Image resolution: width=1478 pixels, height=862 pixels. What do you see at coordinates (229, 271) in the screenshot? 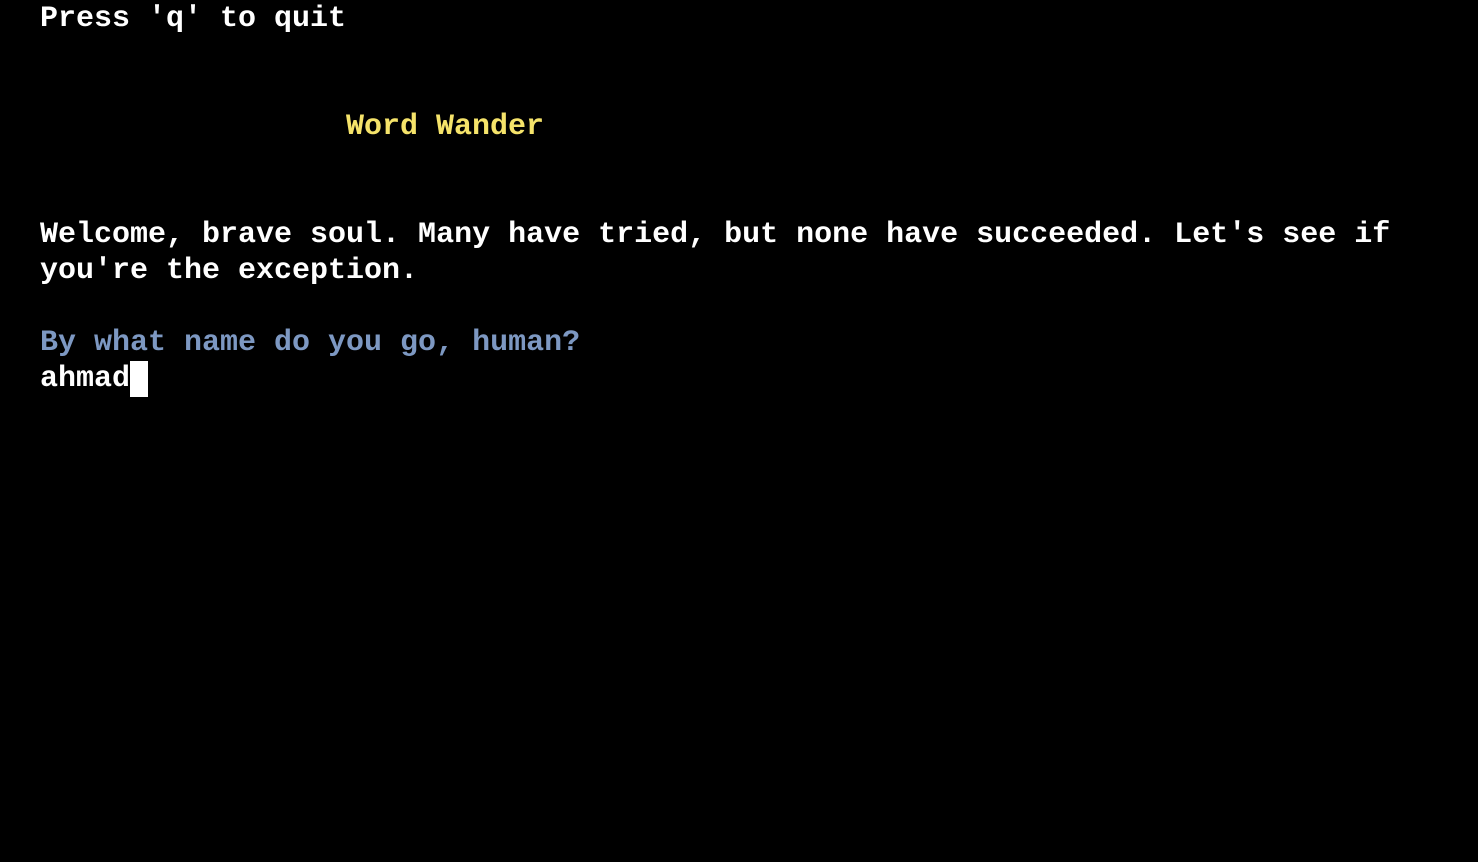
I see `welcome-message-line-2: you're the exception.` at bounding box center [229, 271].